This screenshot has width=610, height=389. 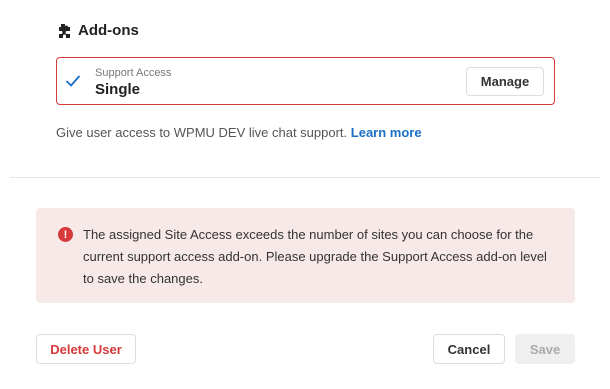 What do you see at coordinates (65, 234) in the screenshot?
I see `warning-icon: !` at bounding box center [65, 234].